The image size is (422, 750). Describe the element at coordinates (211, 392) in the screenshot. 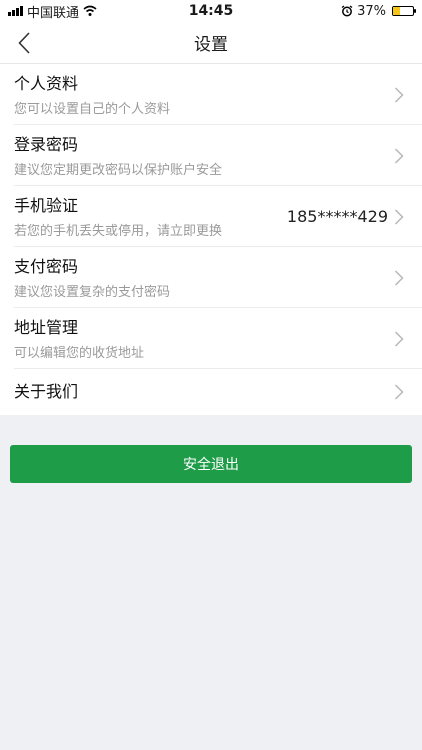

I see `settings-item-about: 关于我们` at that location.